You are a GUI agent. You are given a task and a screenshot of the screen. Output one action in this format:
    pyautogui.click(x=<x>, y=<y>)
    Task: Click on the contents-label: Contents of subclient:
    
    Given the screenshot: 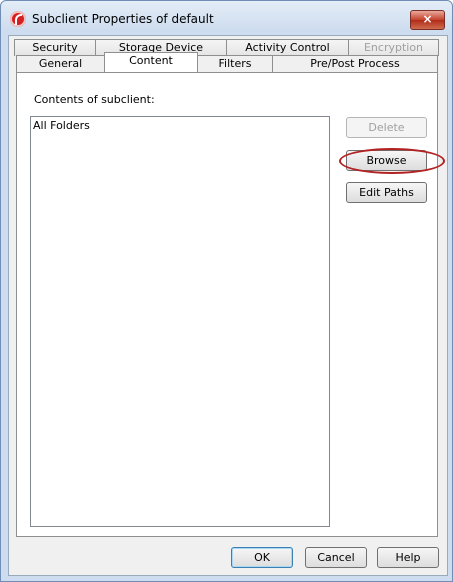 What is the action you would take?
    pyautogui.click(x=94, y=99)
    